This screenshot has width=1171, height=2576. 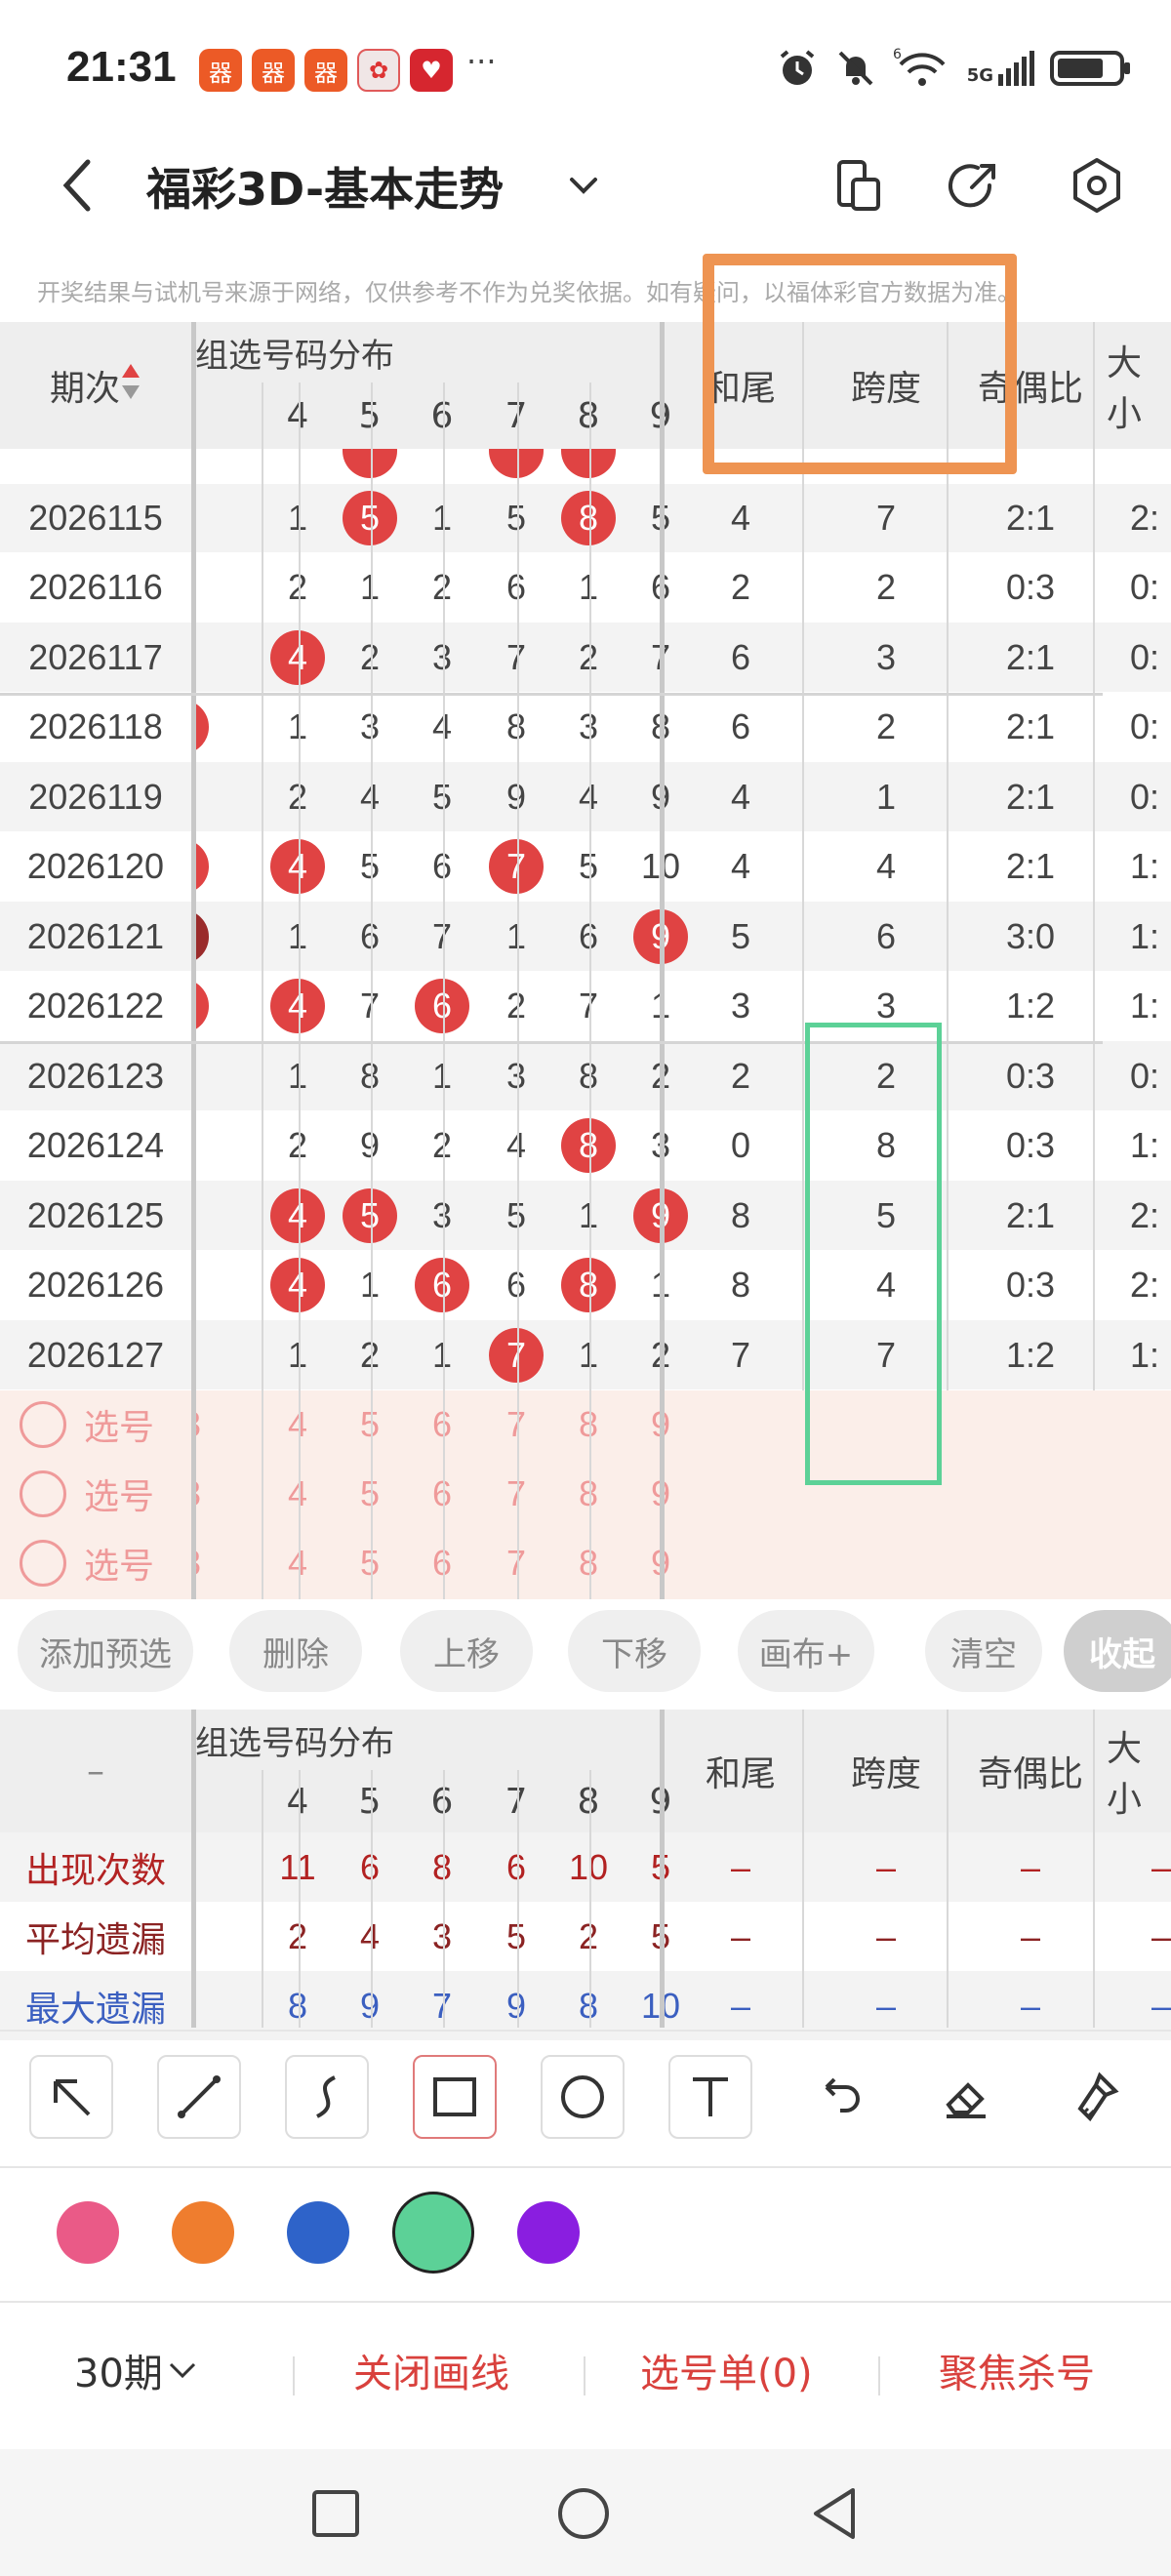 What do you see at coordinates (121, 67) in the screenshot?
I see `status-time: 21:31` at bounding box center [121, 67].